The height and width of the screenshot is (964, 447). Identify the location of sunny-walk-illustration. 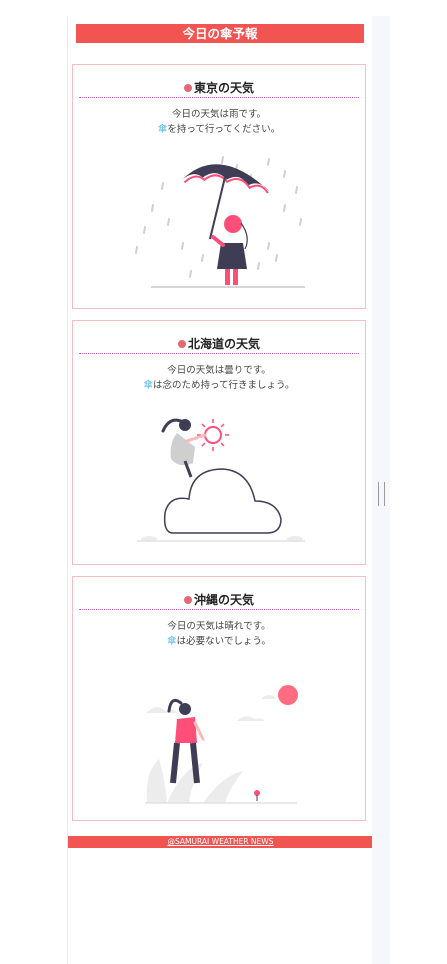
(221, 744).